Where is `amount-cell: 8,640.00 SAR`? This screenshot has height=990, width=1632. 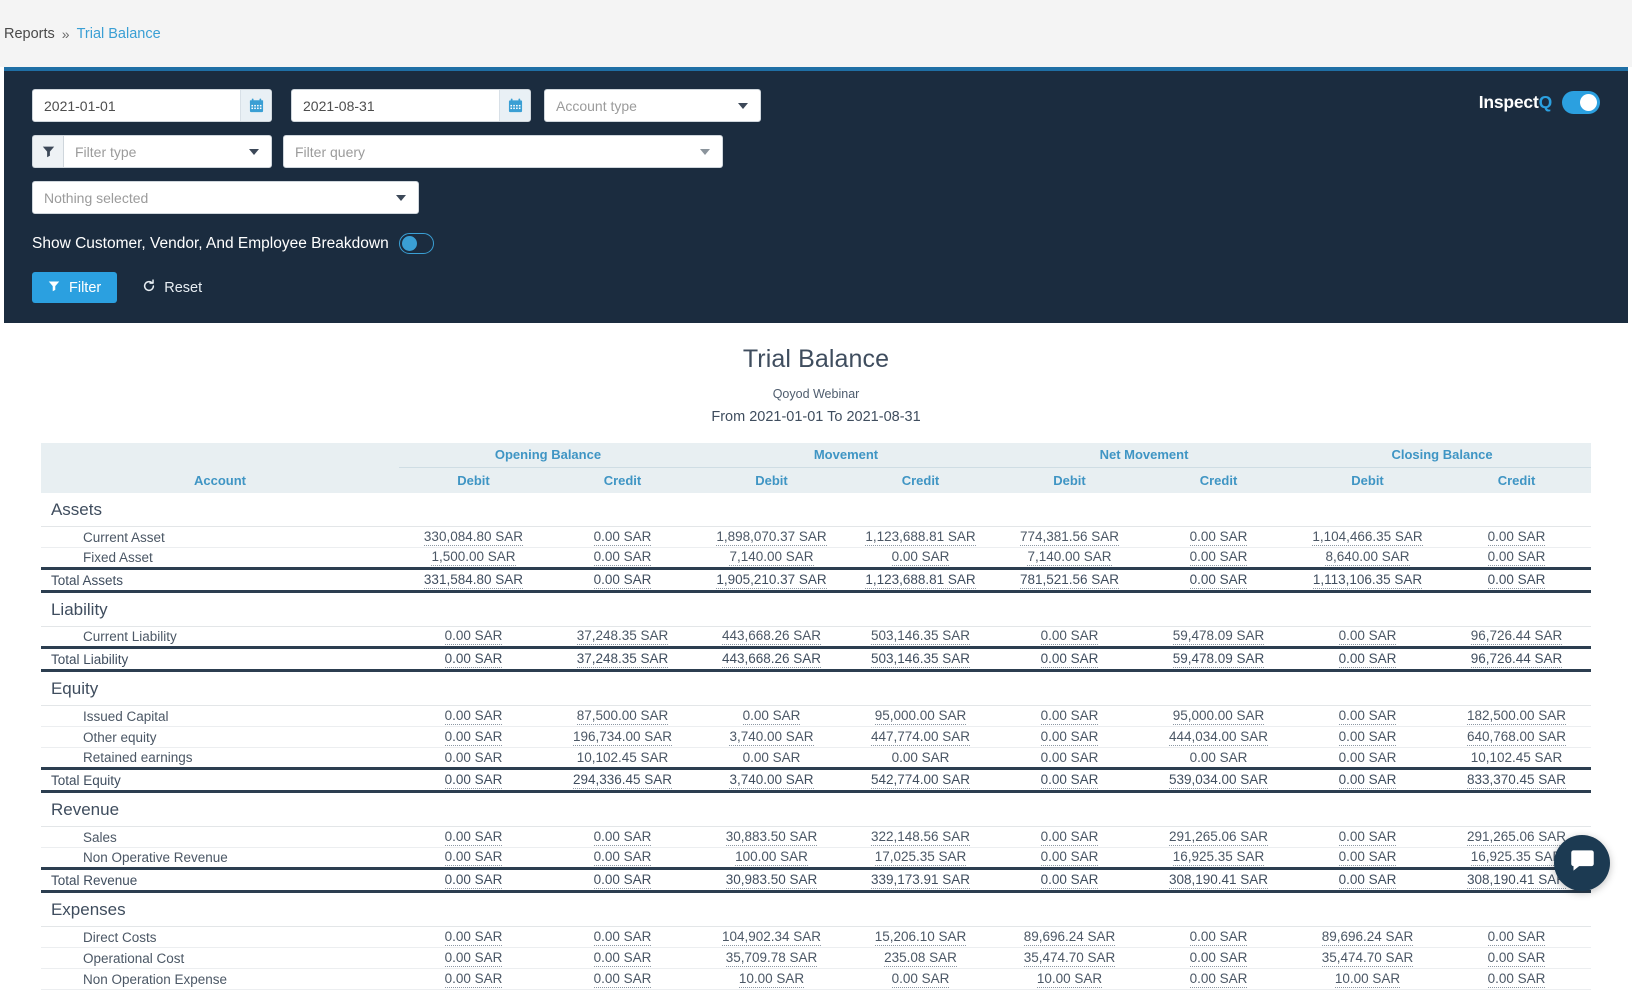
amount-cell: 8,640.00 SAR is located at coordinates (1367, 558).